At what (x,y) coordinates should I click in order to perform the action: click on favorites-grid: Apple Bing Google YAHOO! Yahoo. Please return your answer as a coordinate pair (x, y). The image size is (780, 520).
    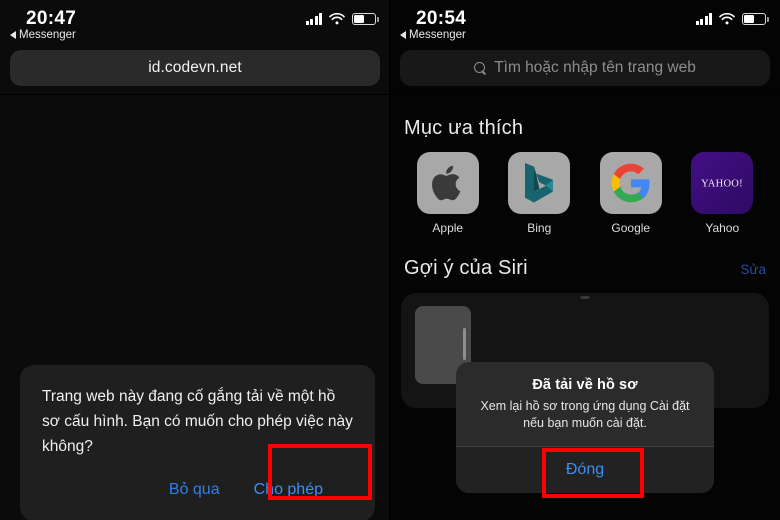
    Looking at the image, I should click on (585, 193).